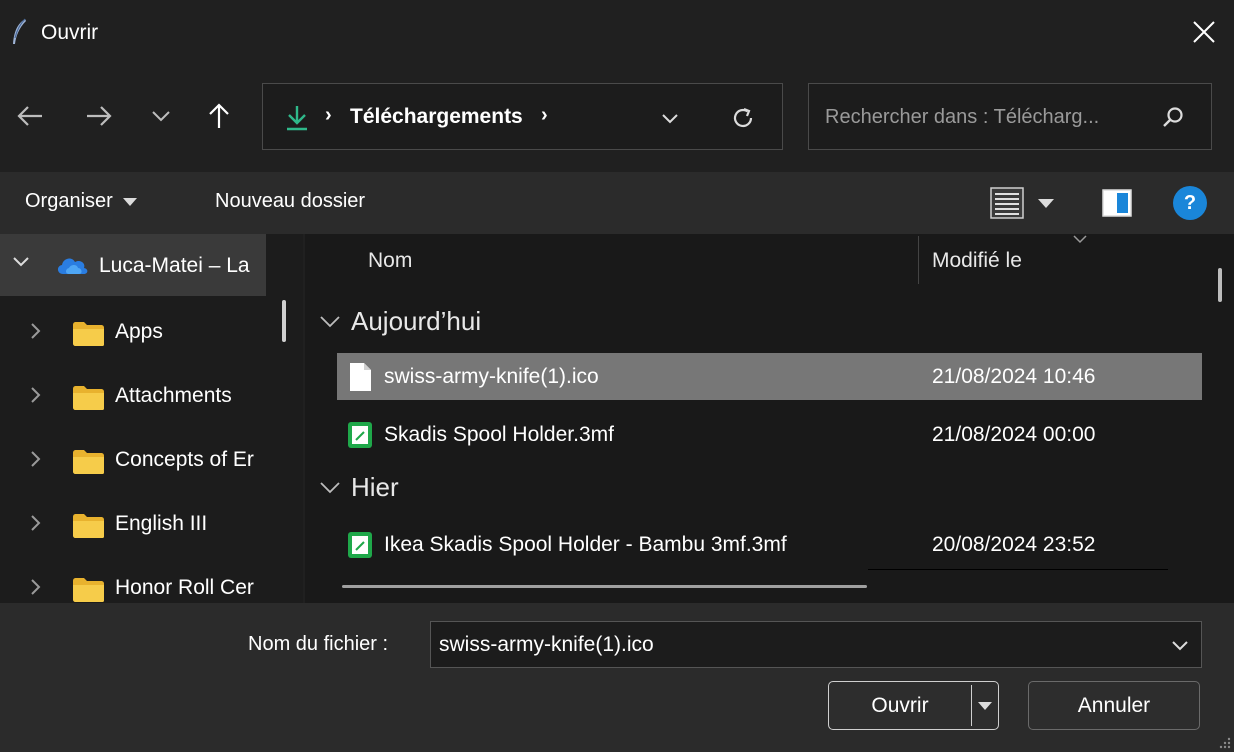 Image resolution: width=1234 pixels, height=752 pixels. I want to click on close-button, so click(1204, 32).